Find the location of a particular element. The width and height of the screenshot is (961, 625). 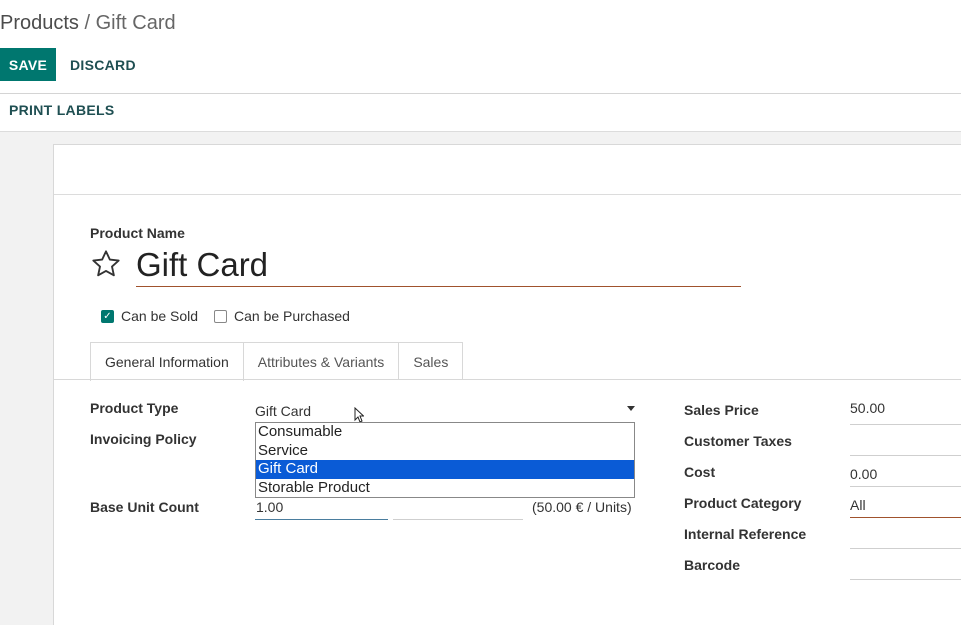

product-type-select: Gift Card is located at coordinates (445, 411).